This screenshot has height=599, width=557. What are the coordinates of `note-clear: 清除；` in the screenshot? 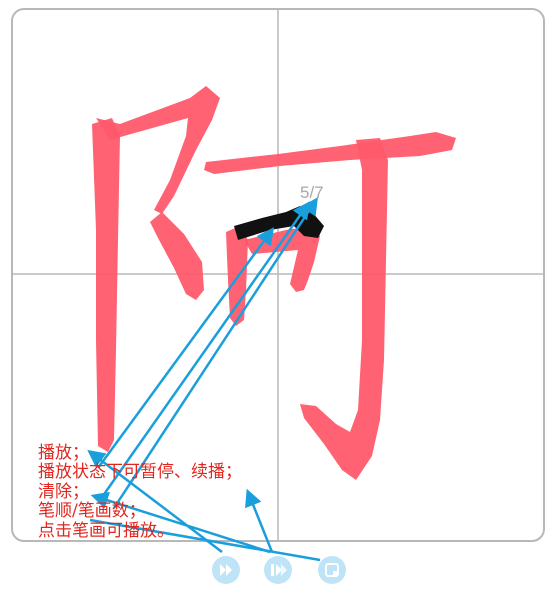 It's located at (63, 492).